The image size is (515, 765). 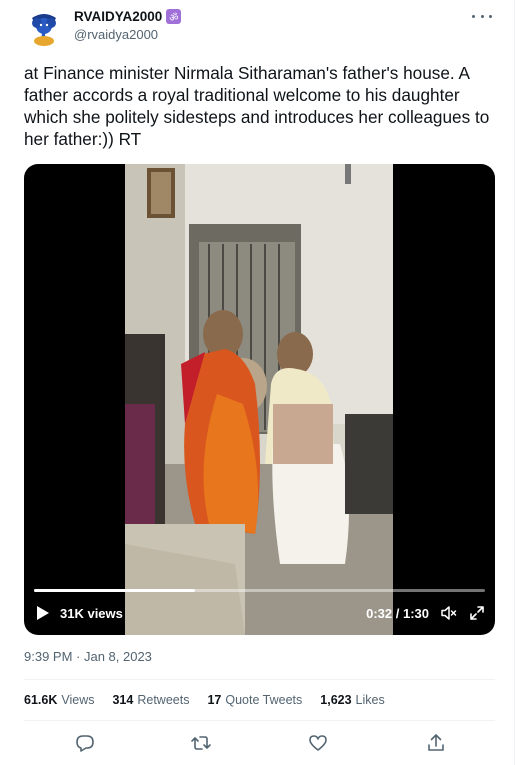 What do you see at coordinates (41, 700) in the screenshot?
I see `stat-value: 61.6K` at bounding box center [41, 700].